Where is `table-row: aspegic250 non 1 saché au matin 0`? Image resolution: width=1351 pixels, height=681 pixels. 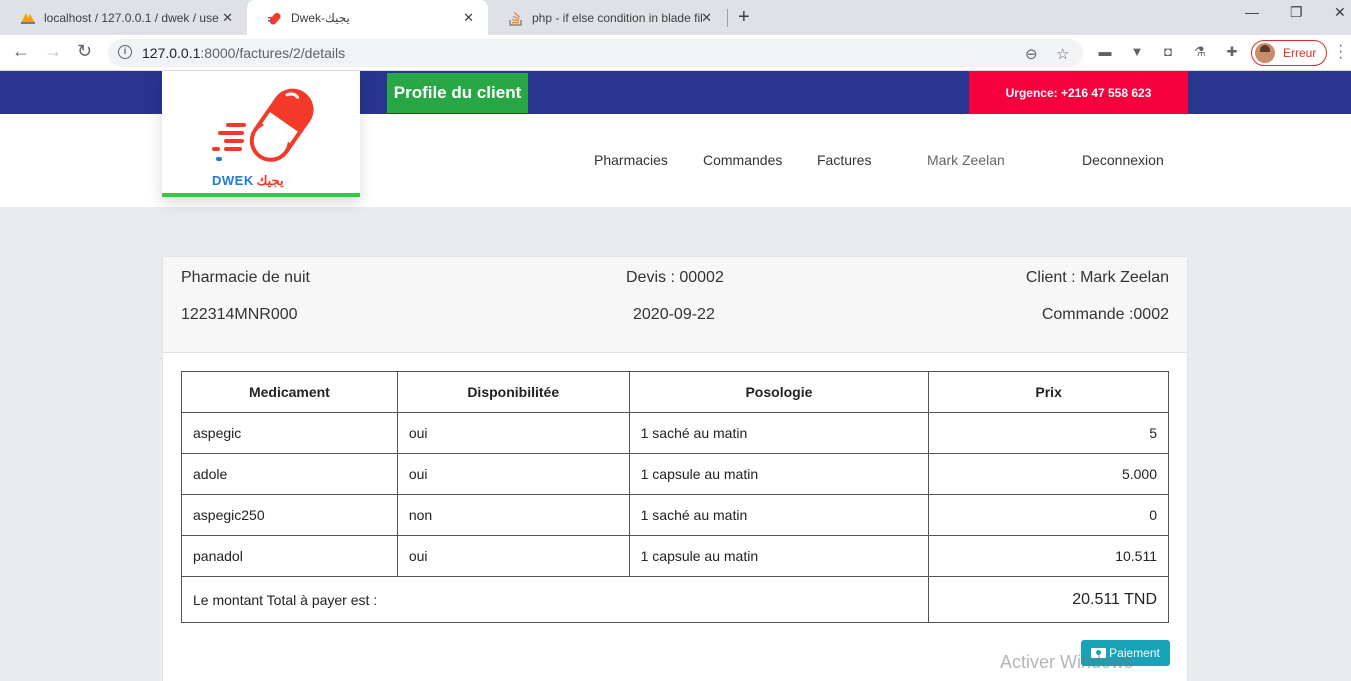 table-row: aspegic250 non 1 saché au matin 0 is located at coordinates (675, 515).